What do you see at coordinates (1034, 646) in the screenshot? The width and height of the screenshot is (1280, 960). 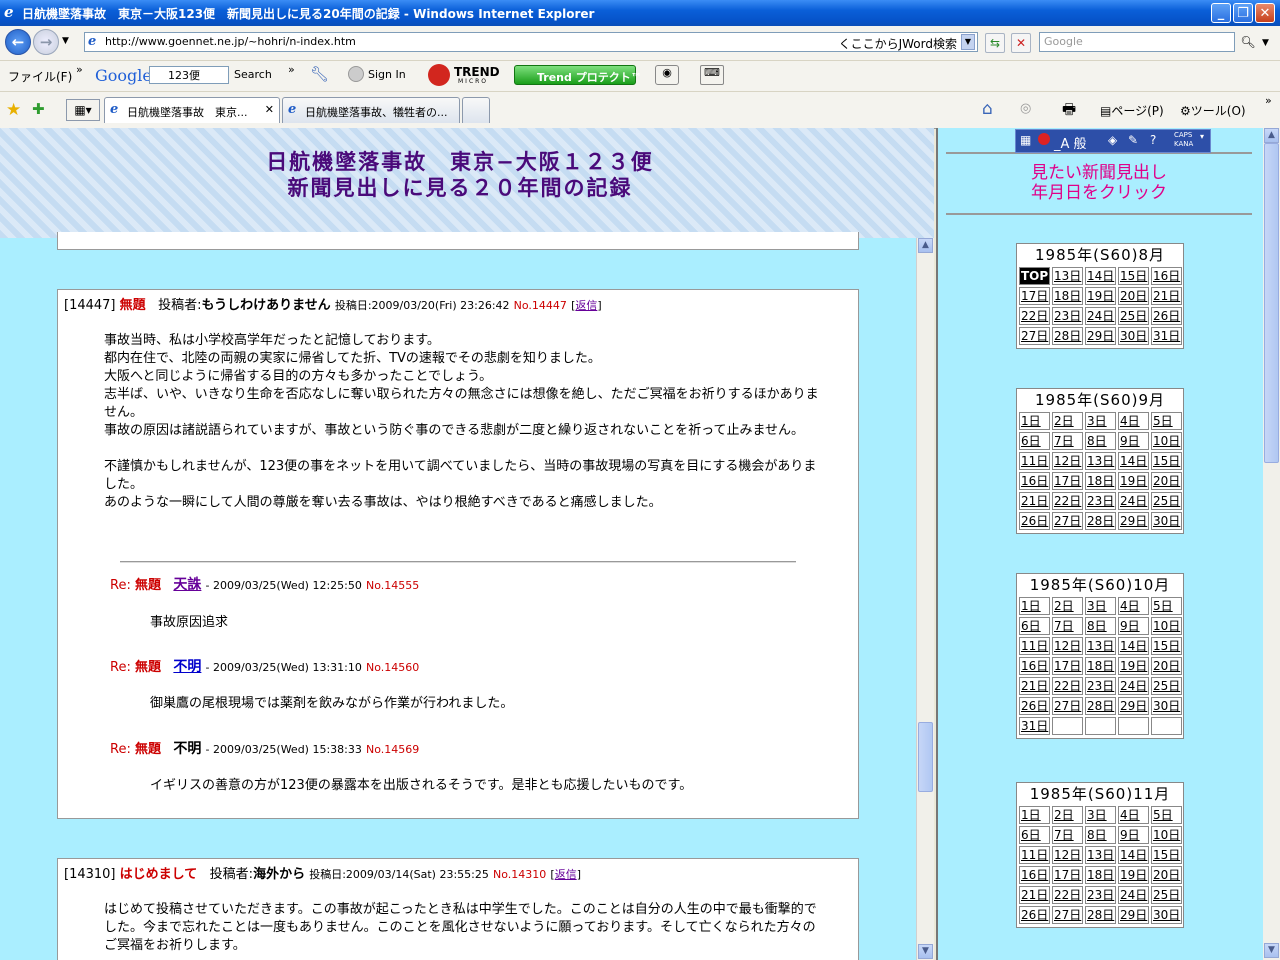 I see `calendar-day-link: 11日` at bounding box center [1034, 646].